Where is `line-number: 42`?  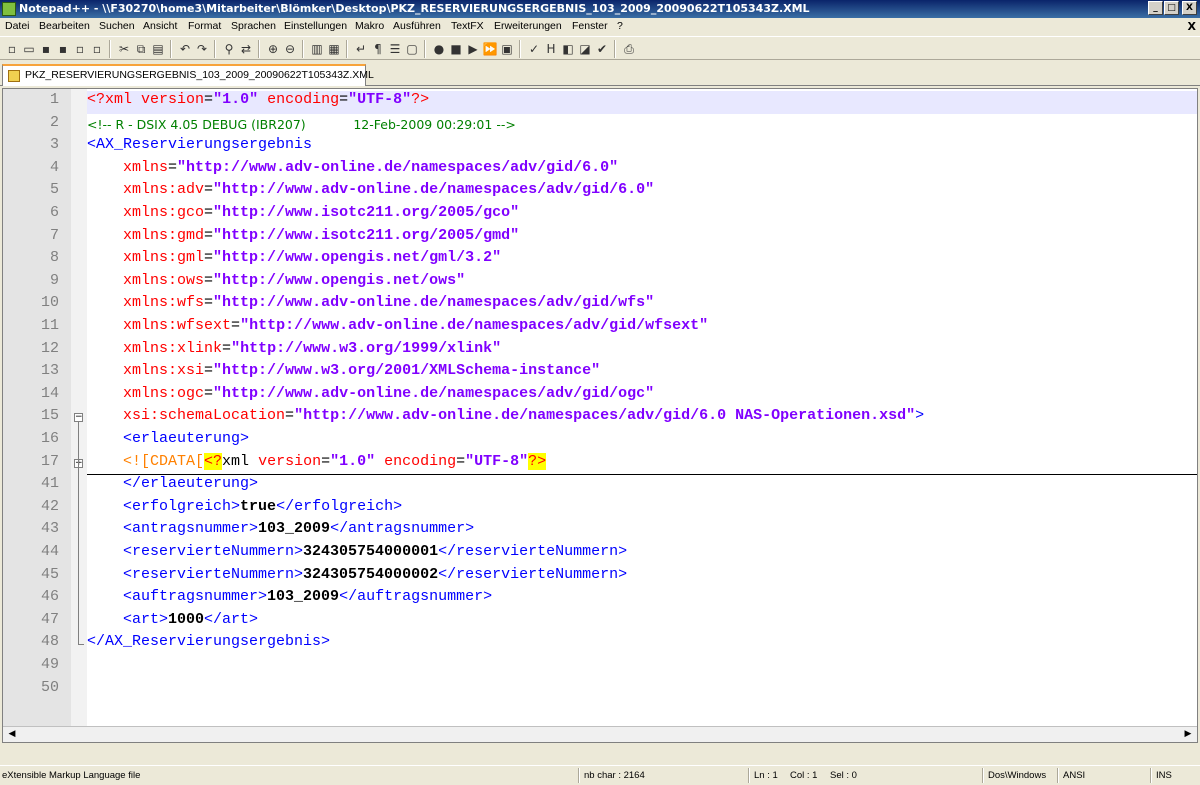 line-number: 42 is located at coordinates (49, 506).